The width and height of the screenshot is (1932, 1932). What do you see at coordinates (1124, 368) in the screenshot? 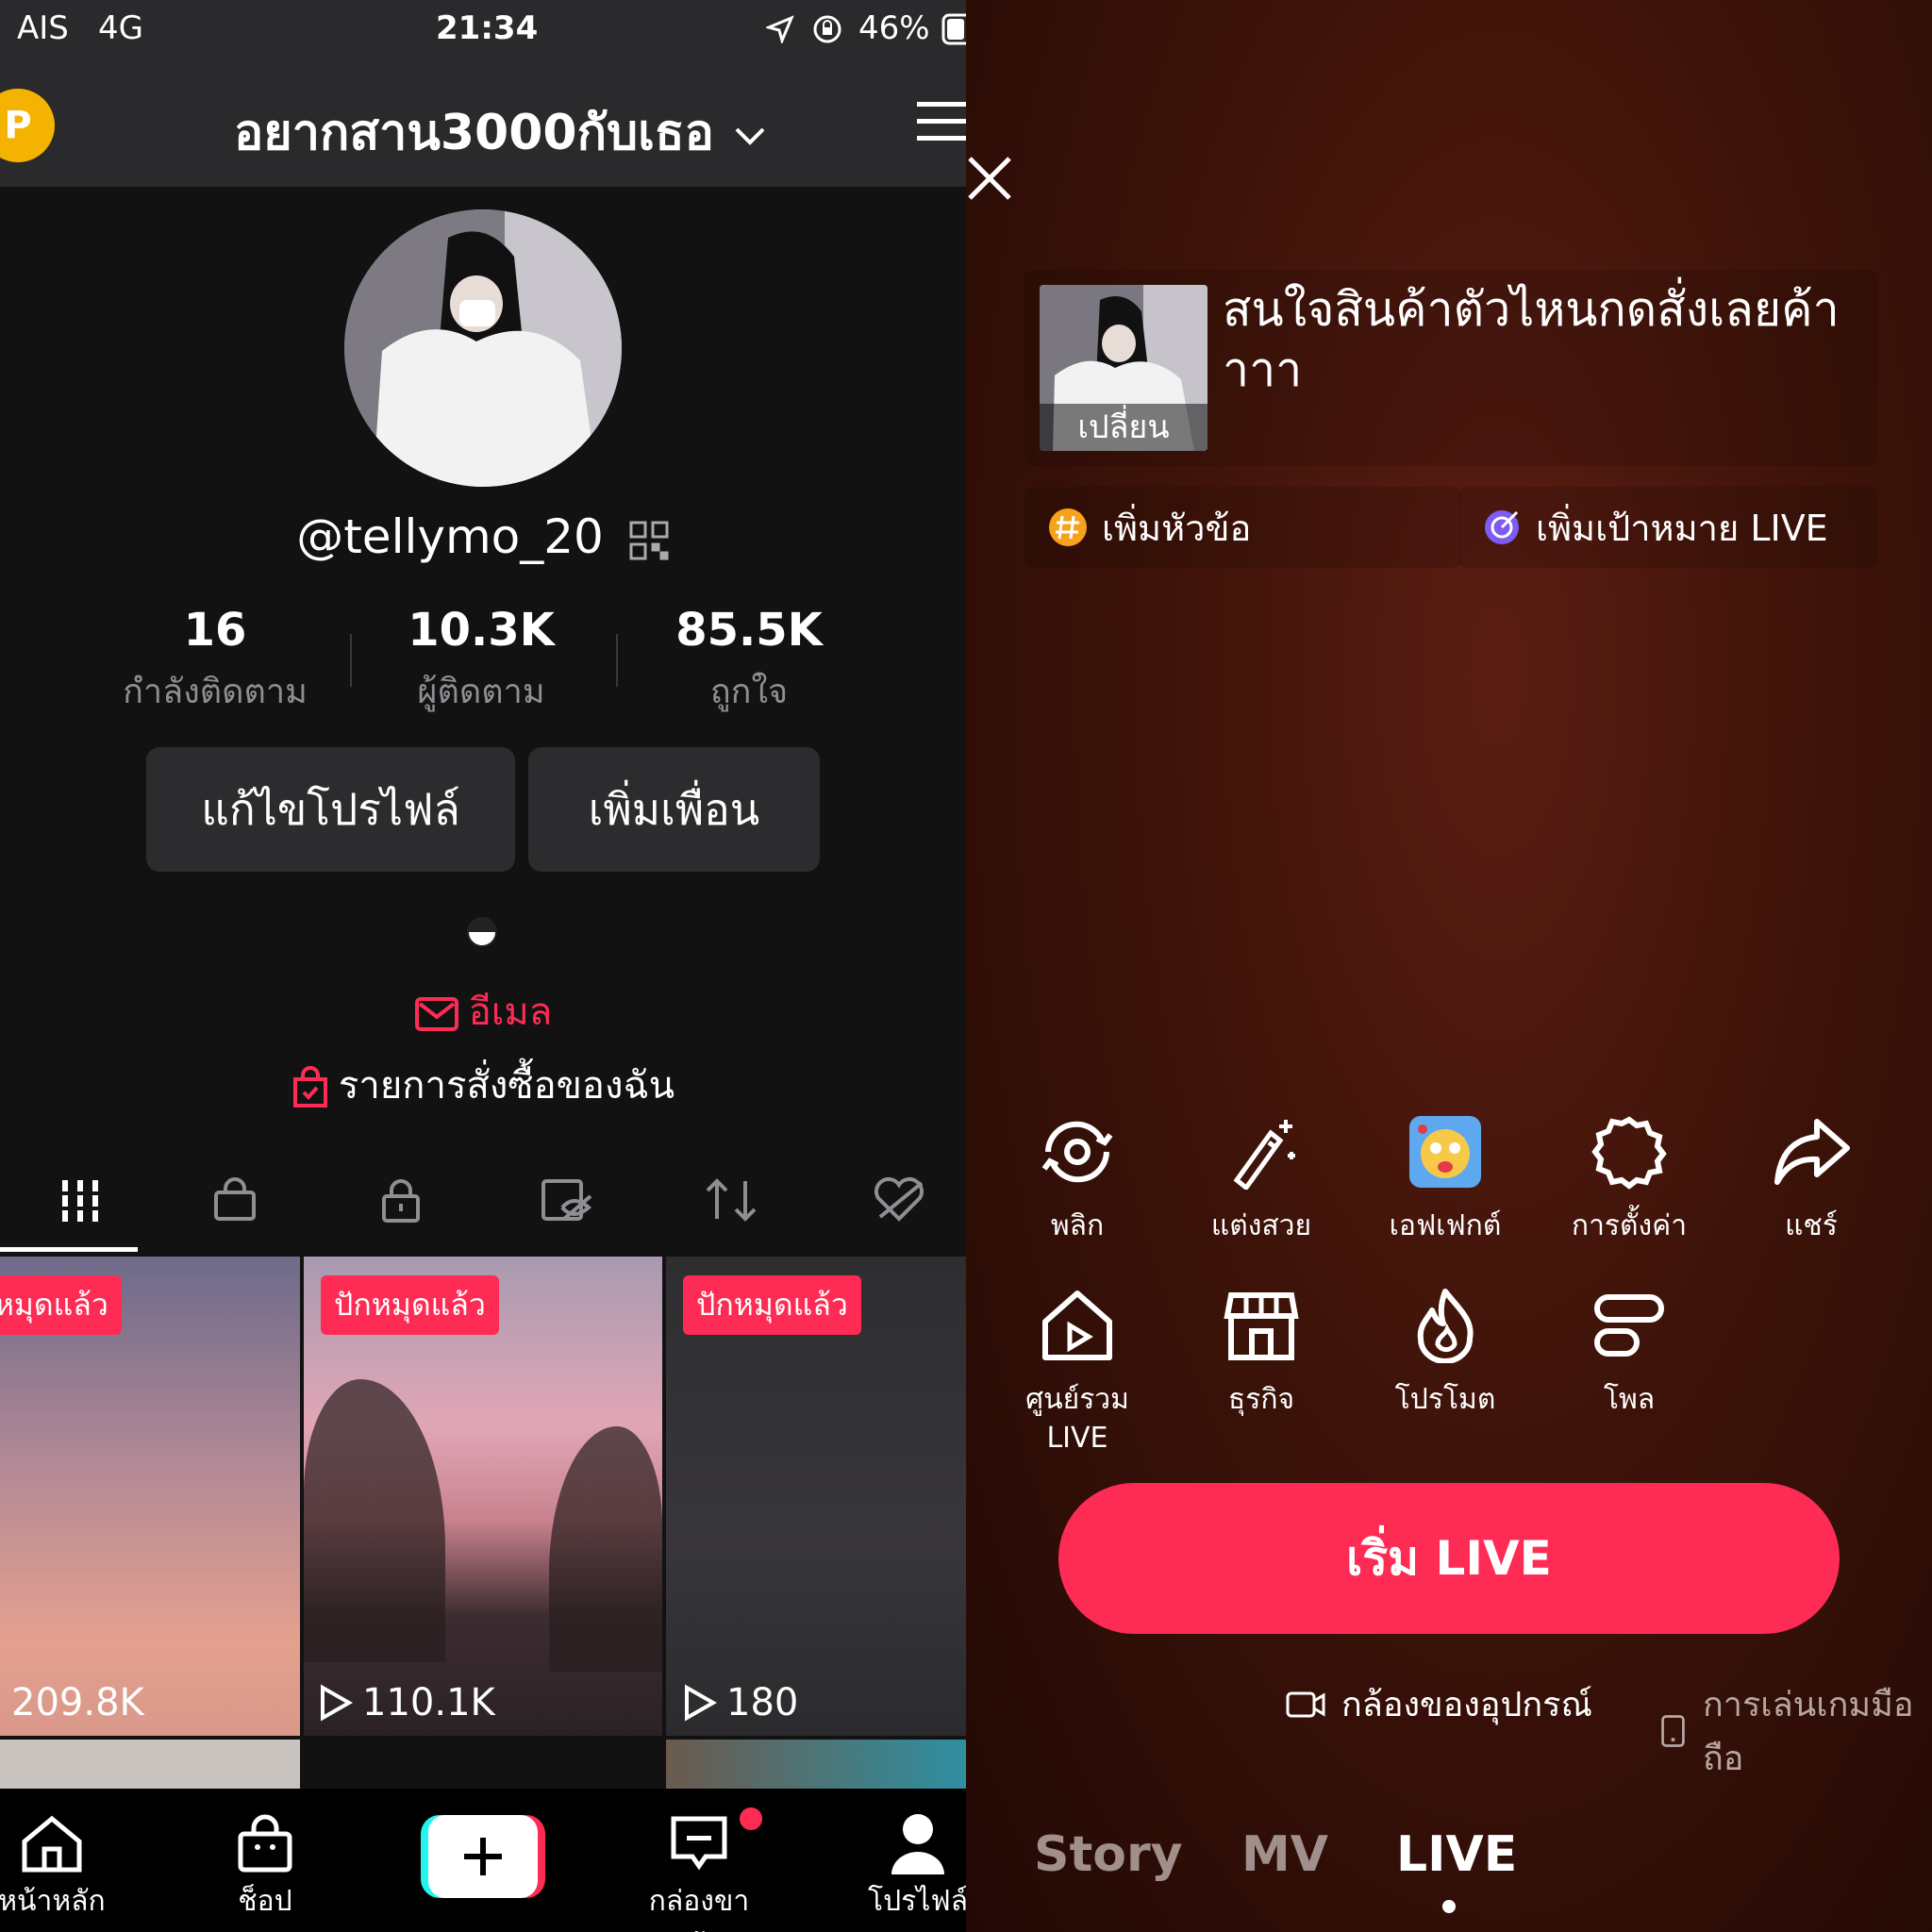
I see `live-cover: เปลี่ยน` at bounding box center [1124, 368].